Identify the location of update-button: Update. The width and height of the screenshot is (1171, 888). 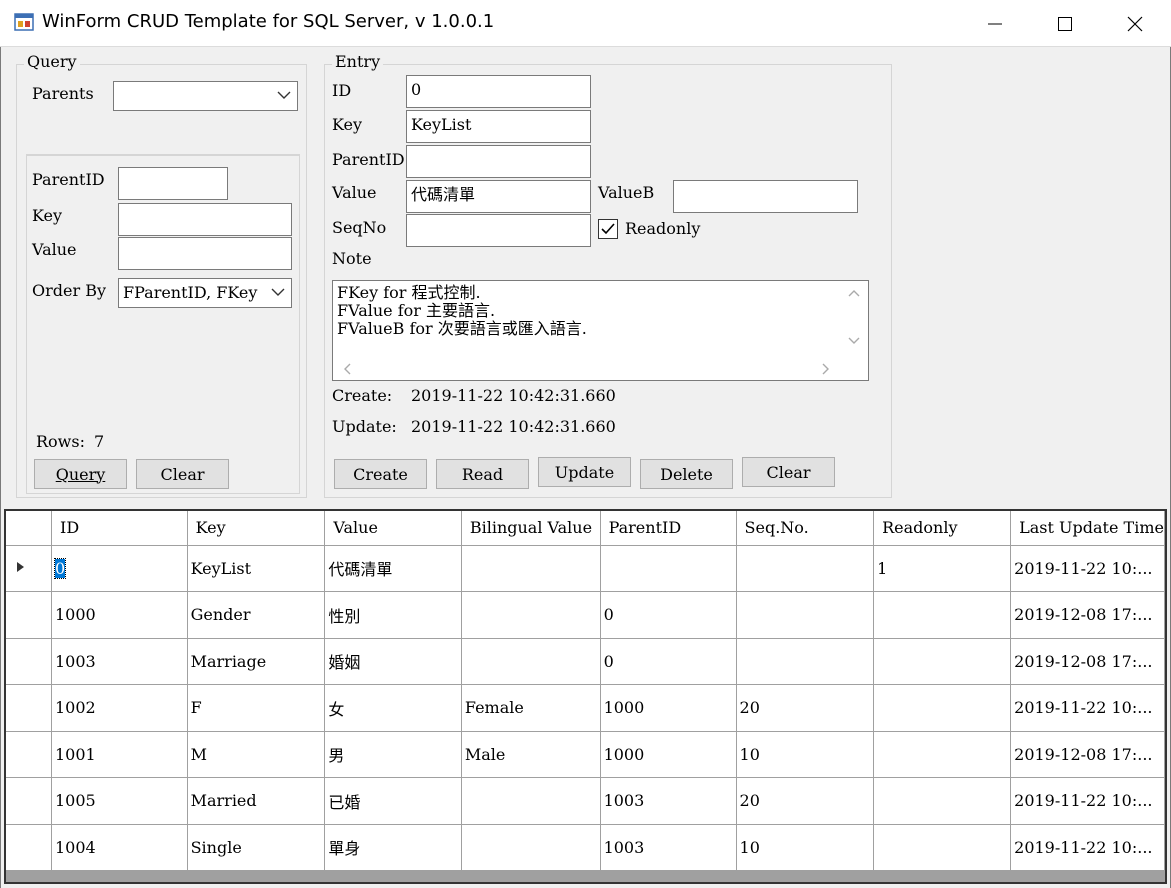
(584, 472).